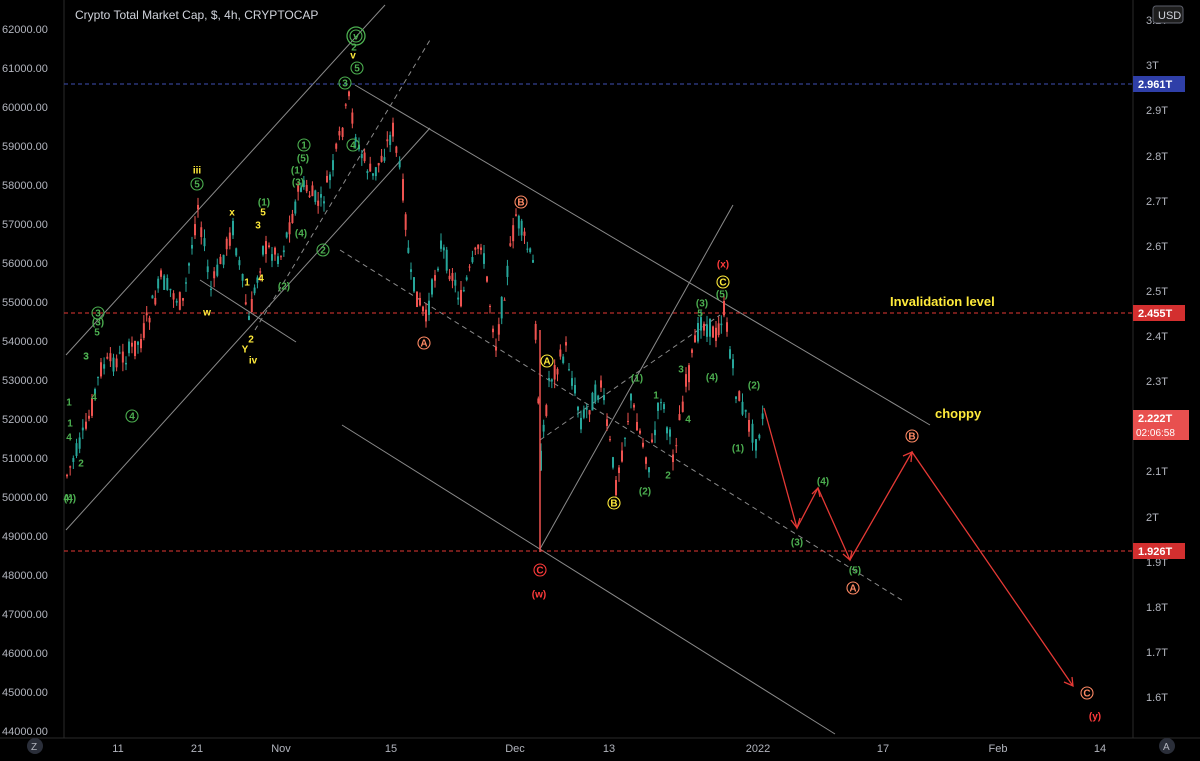 This screenshot has height=761, width=1200. What do you see at coordinates (25, 420) in the screenshot?
I see `left-axis-tick: 52000.00` at bounding box center [25, 420].